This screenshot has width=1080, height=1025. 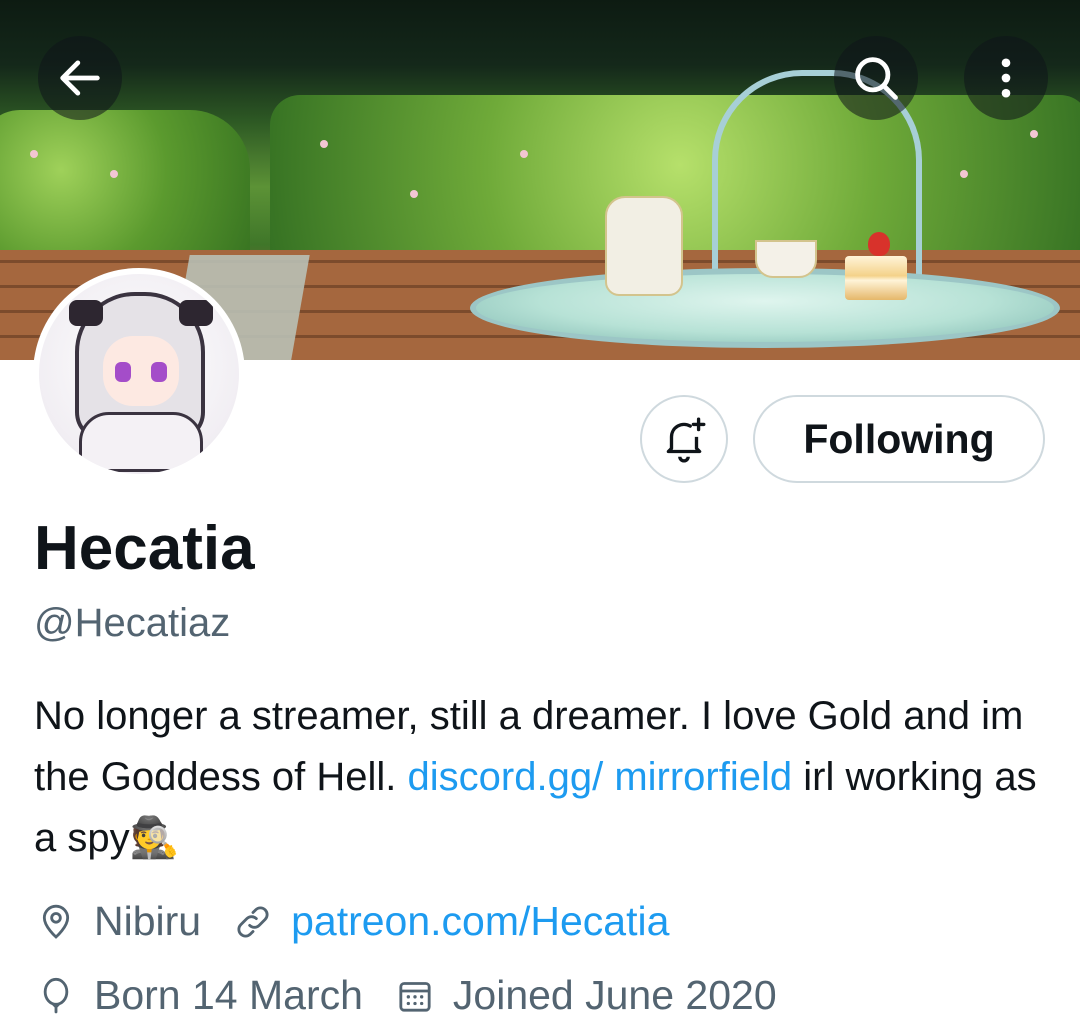 I want to click on balloon-icon, so click(x=56, y=996).